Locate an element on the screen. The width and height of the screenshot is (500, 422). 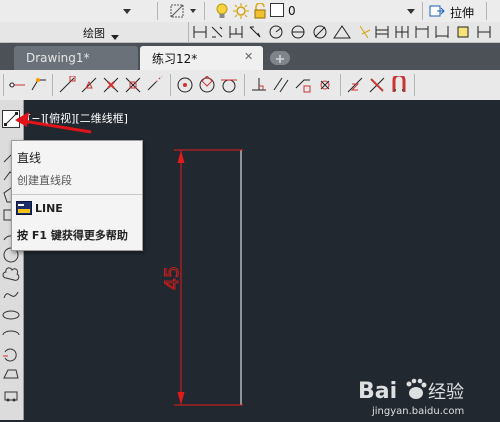
tooltip-divider is located at coordinates (77, 194).